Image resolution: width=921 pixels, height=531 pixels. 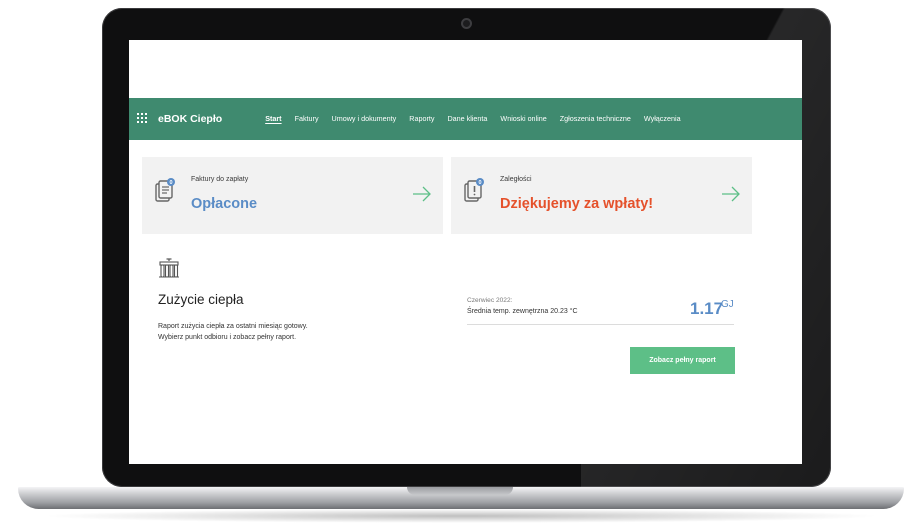 What do you see at coordinates (490, 300) in the screenshot?
I see `period-label: Czerwiec 2022:` at bounding box center [490, 300].